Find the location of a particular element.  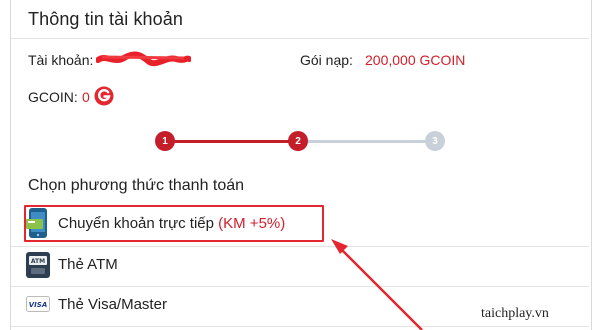

gcoin-label: GCOIN: is located at coordinates (53, 97).